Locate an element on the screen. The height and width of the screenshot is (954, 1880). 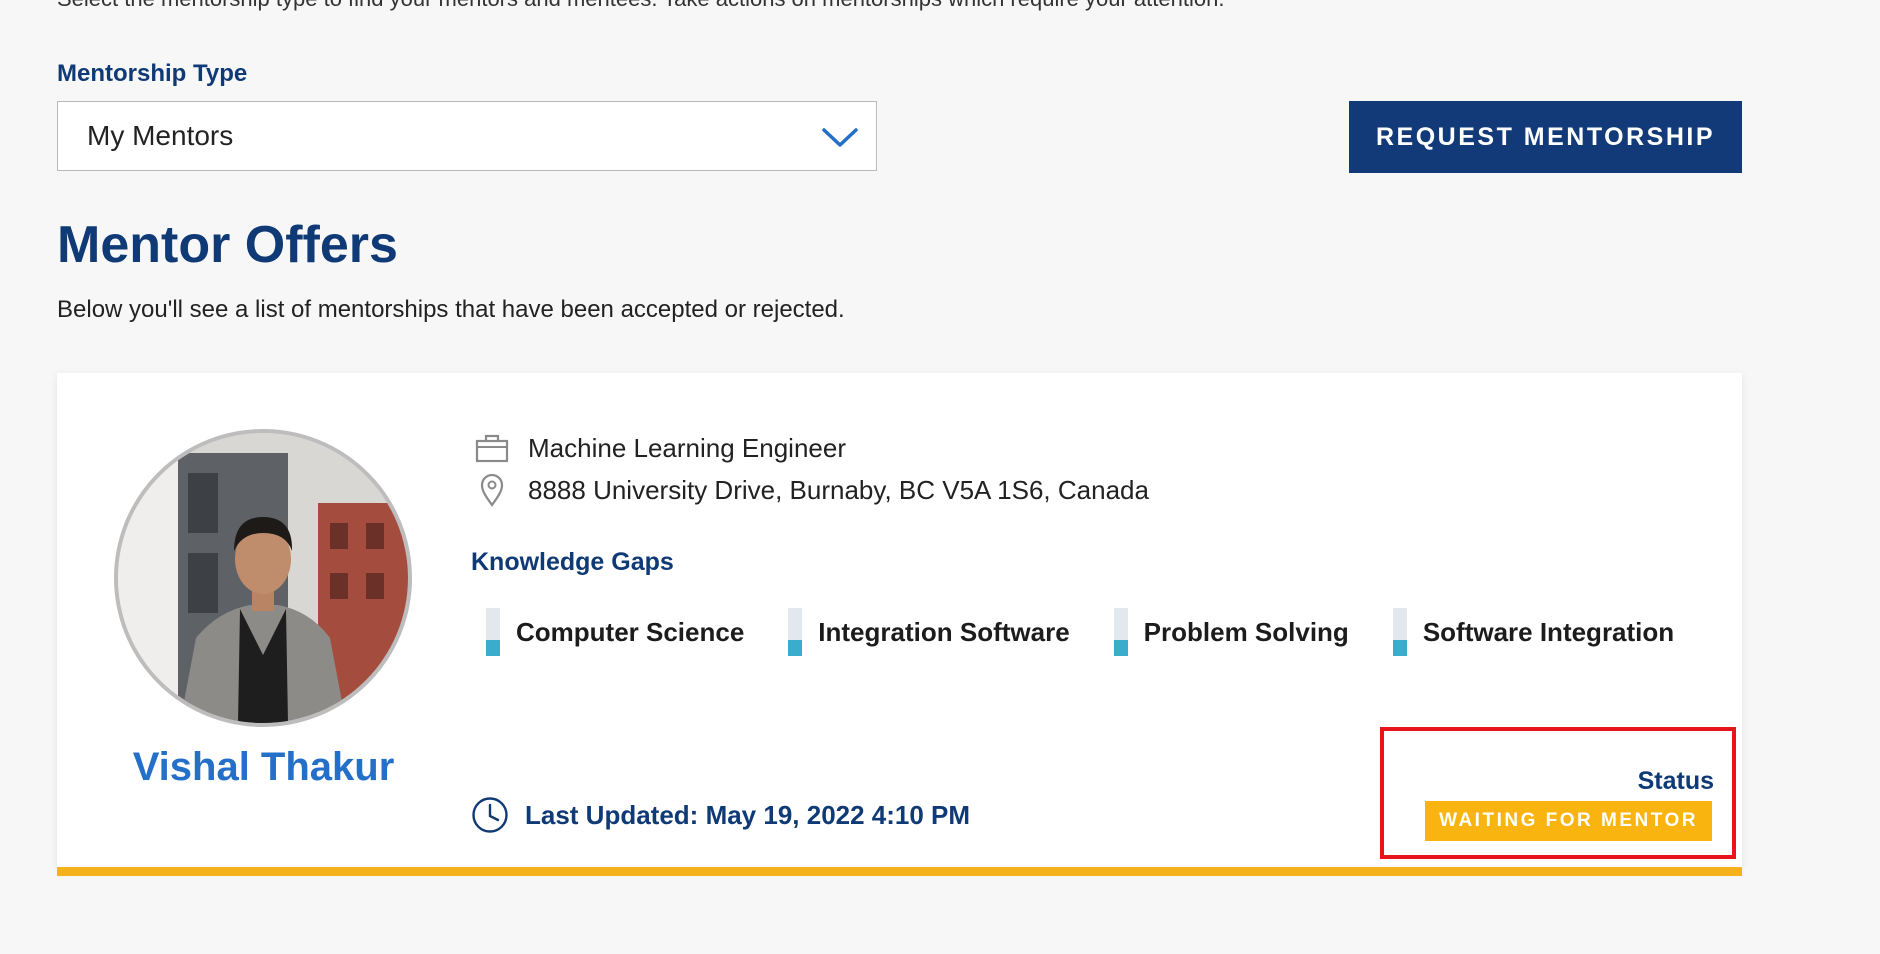
avatar is located at coordinates (263, 578).